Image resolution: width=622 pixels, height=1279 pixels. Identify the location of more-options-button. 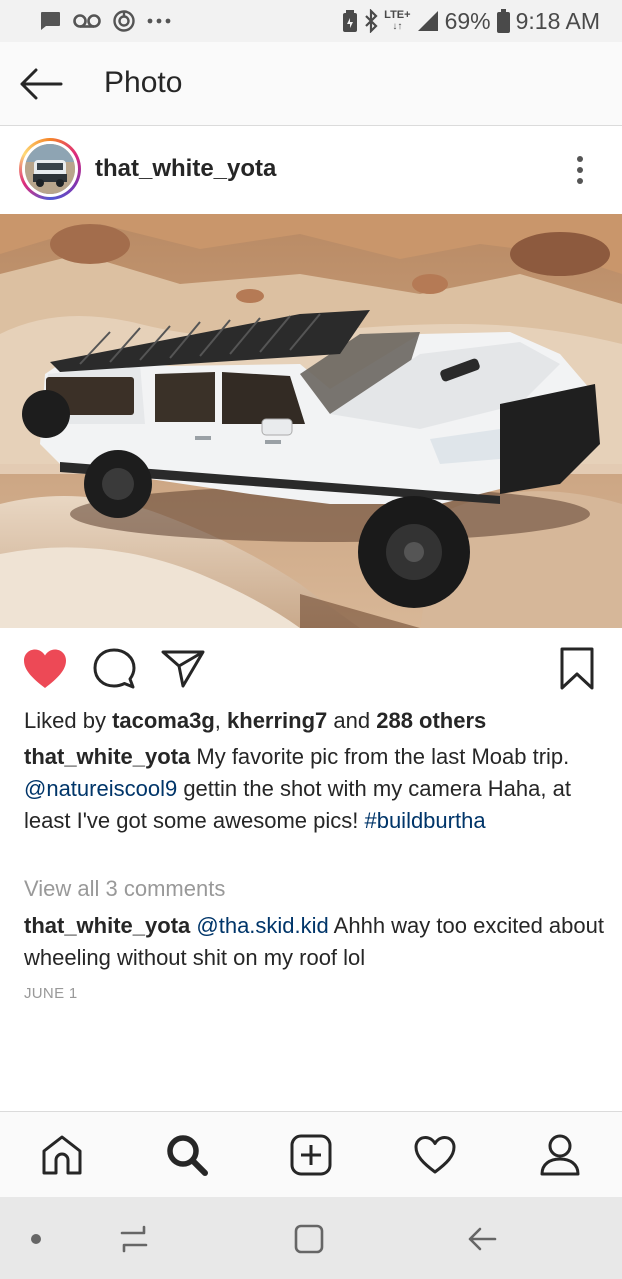
(580, 170).